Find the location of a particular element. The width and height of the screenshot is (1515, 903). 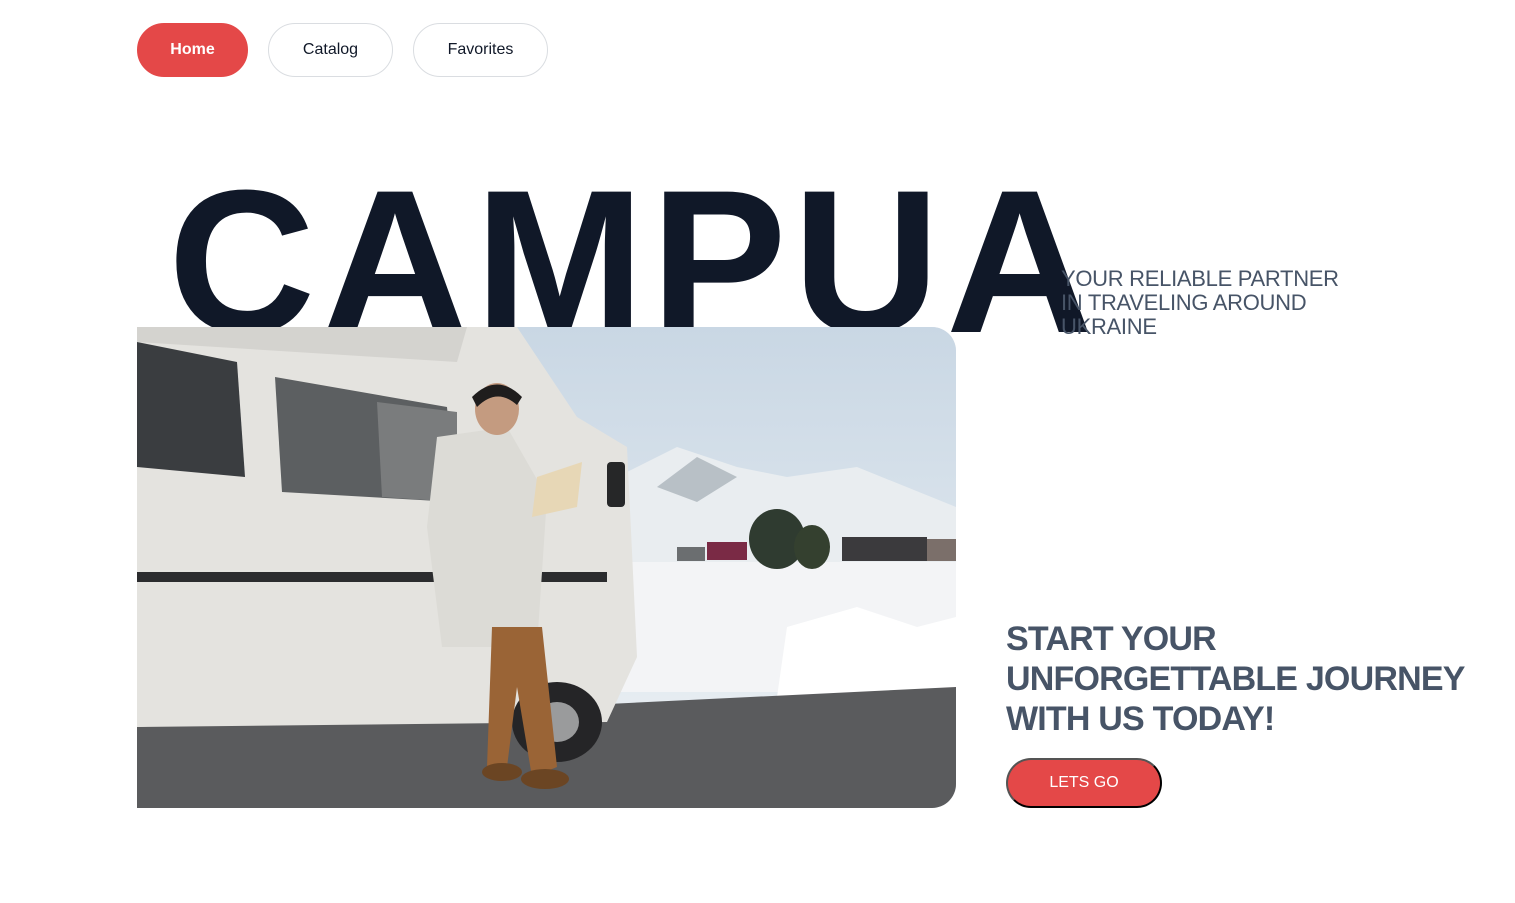

nav-catalog-button: Catalog is located at coordinates (330, 50).